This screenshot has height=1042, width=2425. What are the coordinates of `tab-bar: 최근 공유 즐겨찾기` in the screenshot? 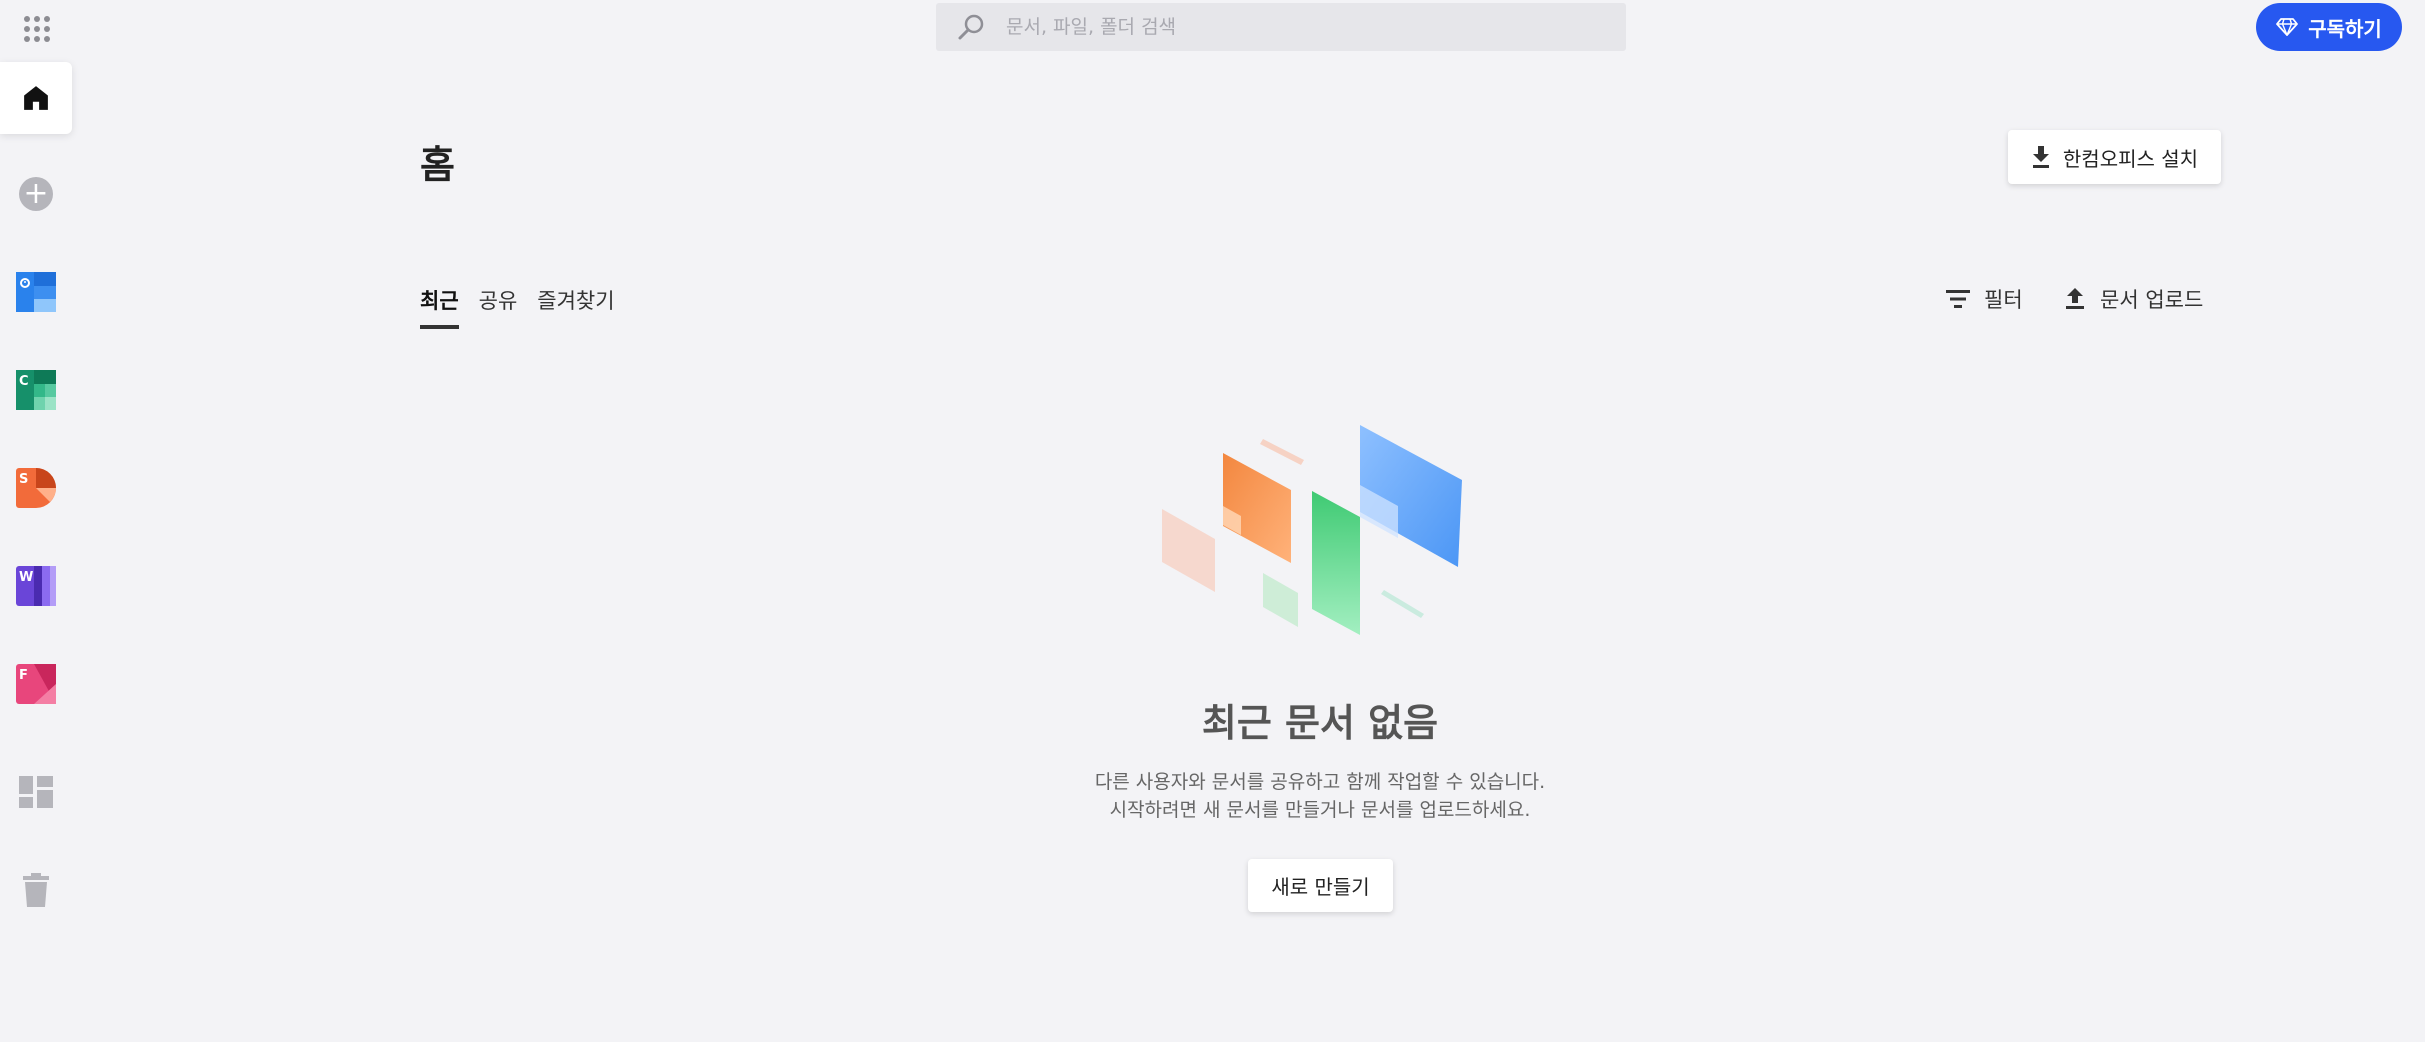 It's located at (517, 307).